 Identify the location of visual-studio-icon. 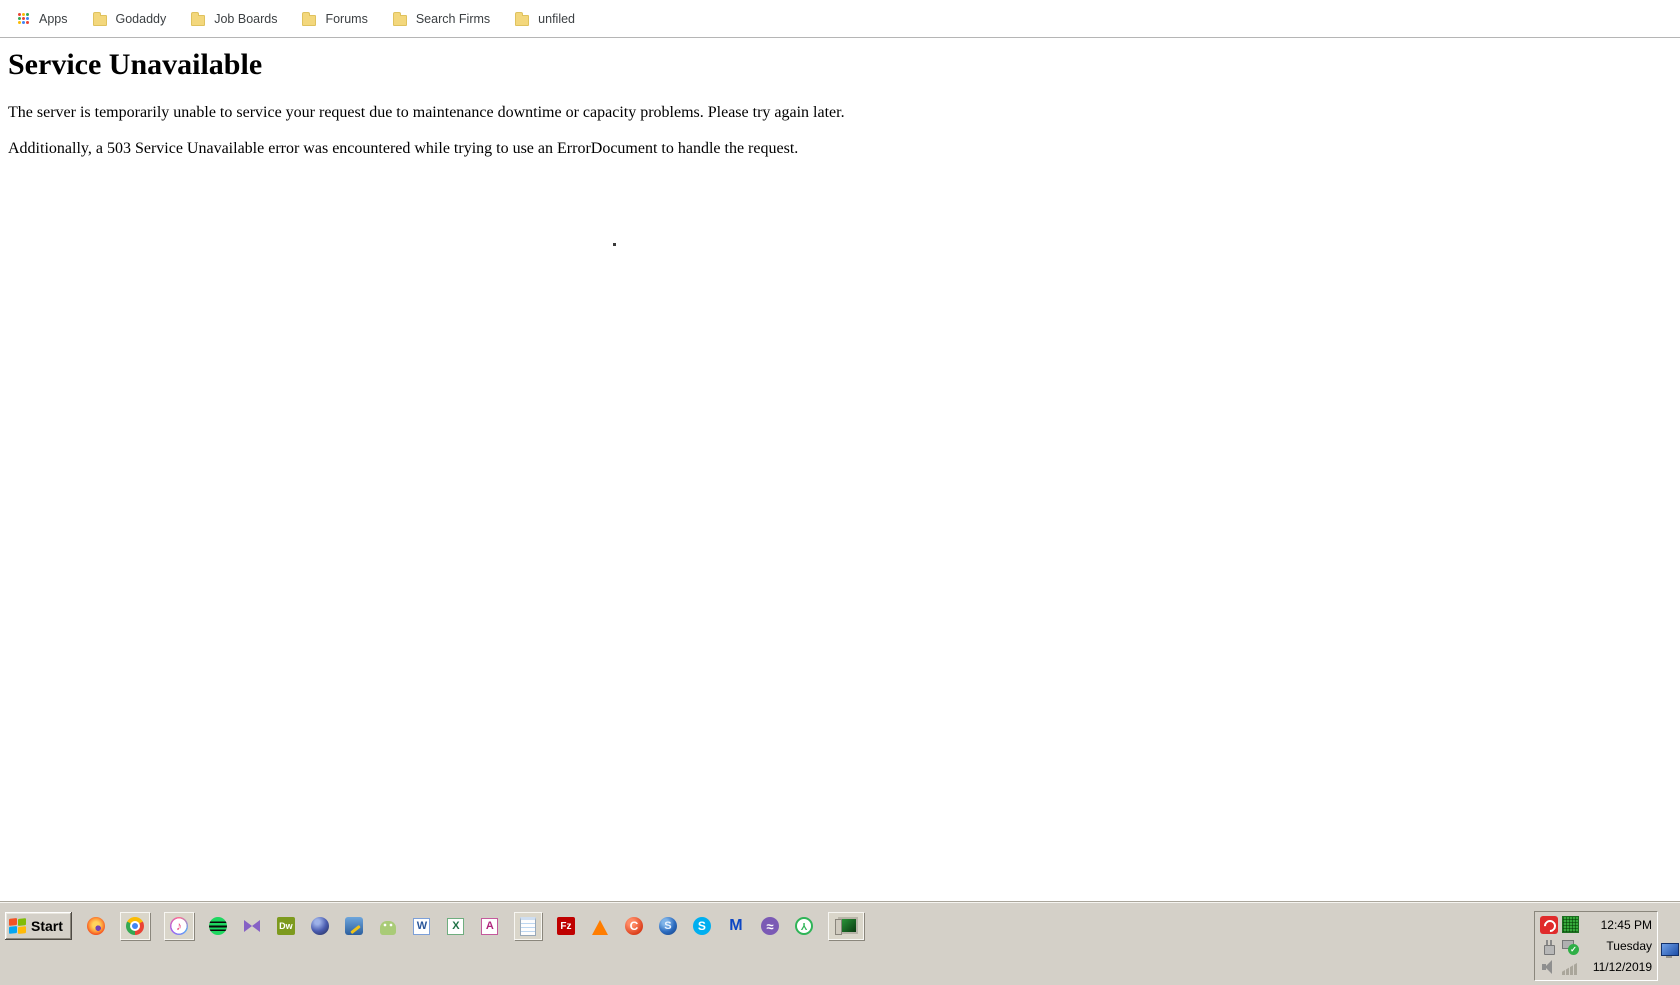
(252, 926).